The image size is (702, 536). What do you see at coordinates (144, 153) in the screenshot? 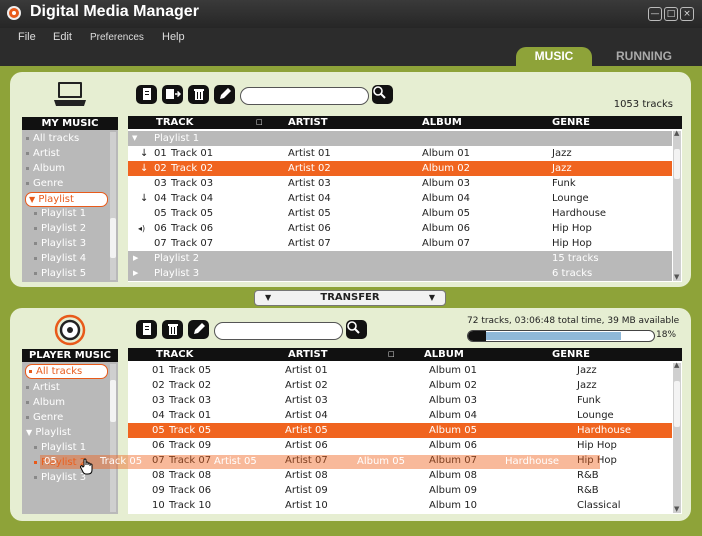
I see `download-icon: ↓` at bounding box center [144, 153].